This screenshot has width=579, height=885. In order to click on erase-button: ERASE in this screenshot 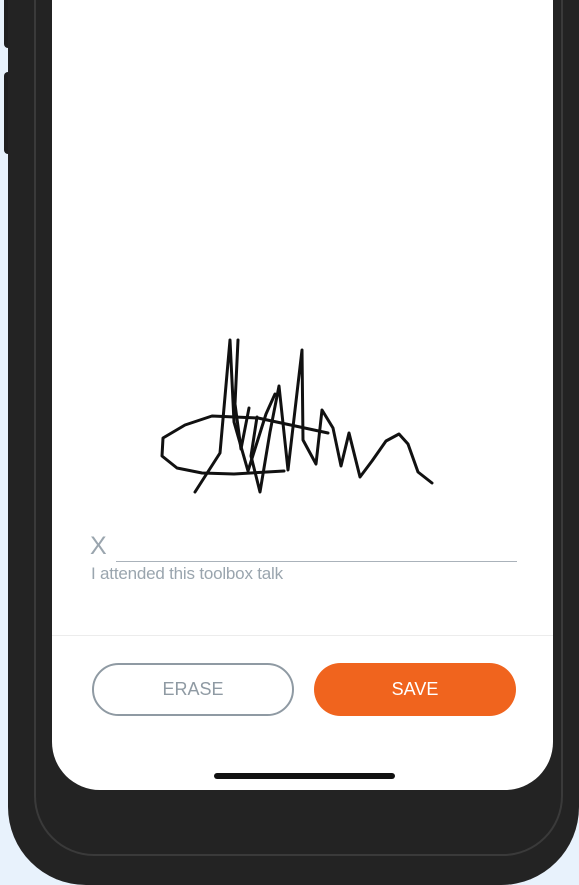, I will do `click(193, 689)`.